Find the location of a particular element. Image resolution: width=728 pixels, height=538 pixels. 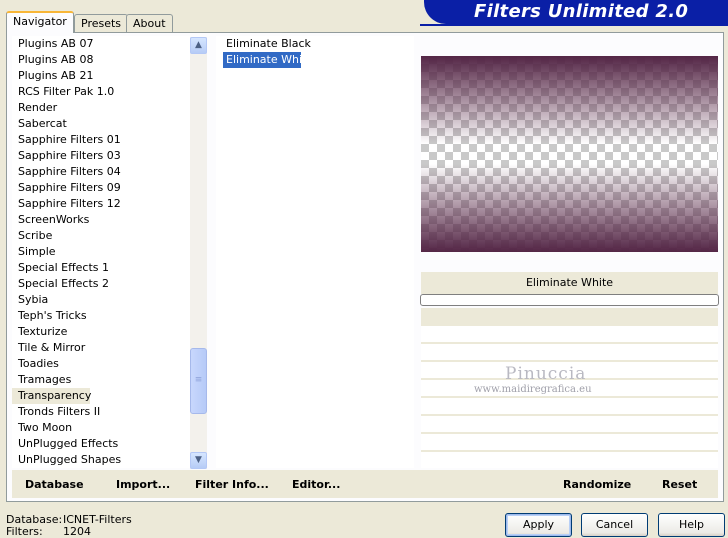

apply-button: Apply is located at coordinates (538, 525).